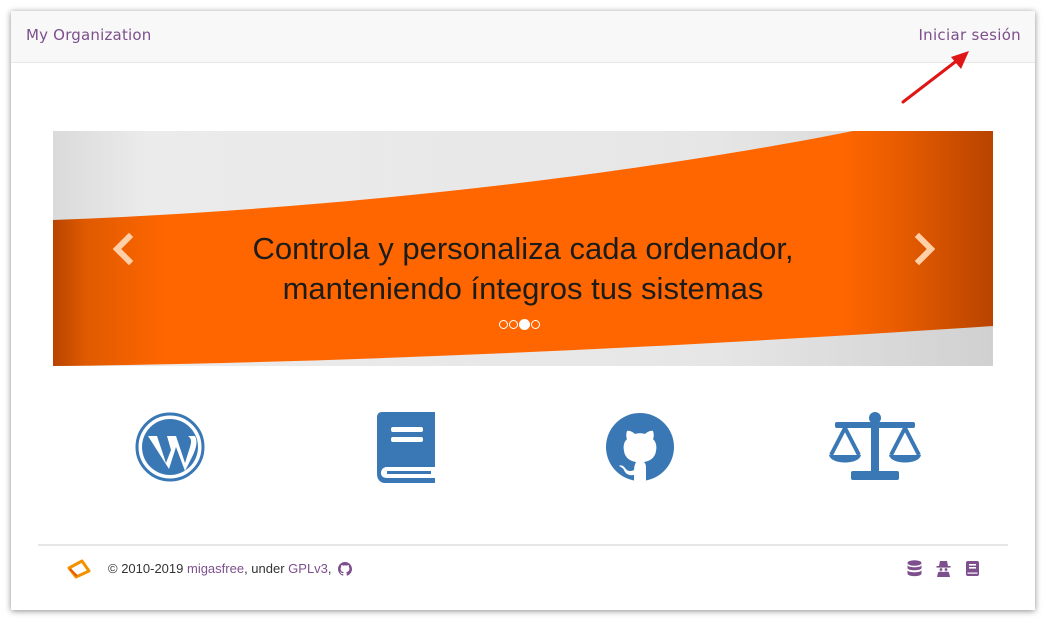  I want to click on github-link, so click(645, 450).